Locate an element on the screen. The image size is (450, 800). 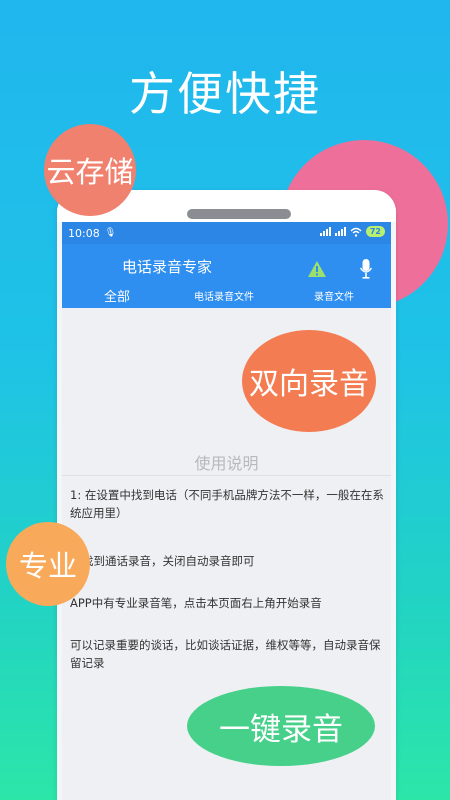
bubble-cloud-storage: 云存储 is located at coordinates (90, 170).